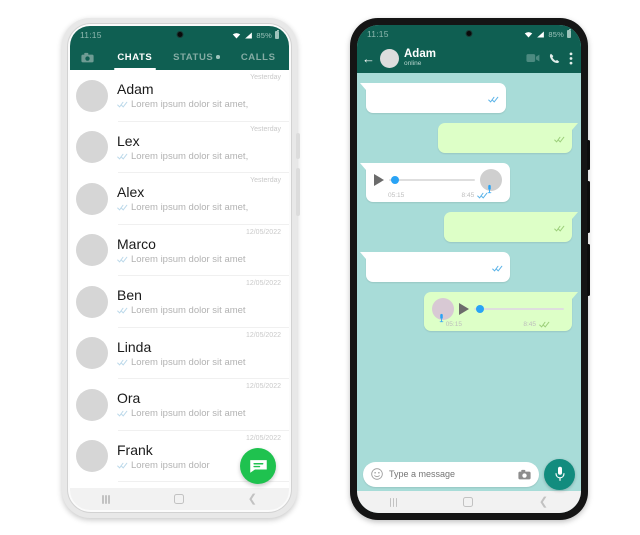 The width and height of the screenshot is (640, 535). Describe the element at coordinates (441, 318) in the screenshot. I see `microphone-icon` at that location.